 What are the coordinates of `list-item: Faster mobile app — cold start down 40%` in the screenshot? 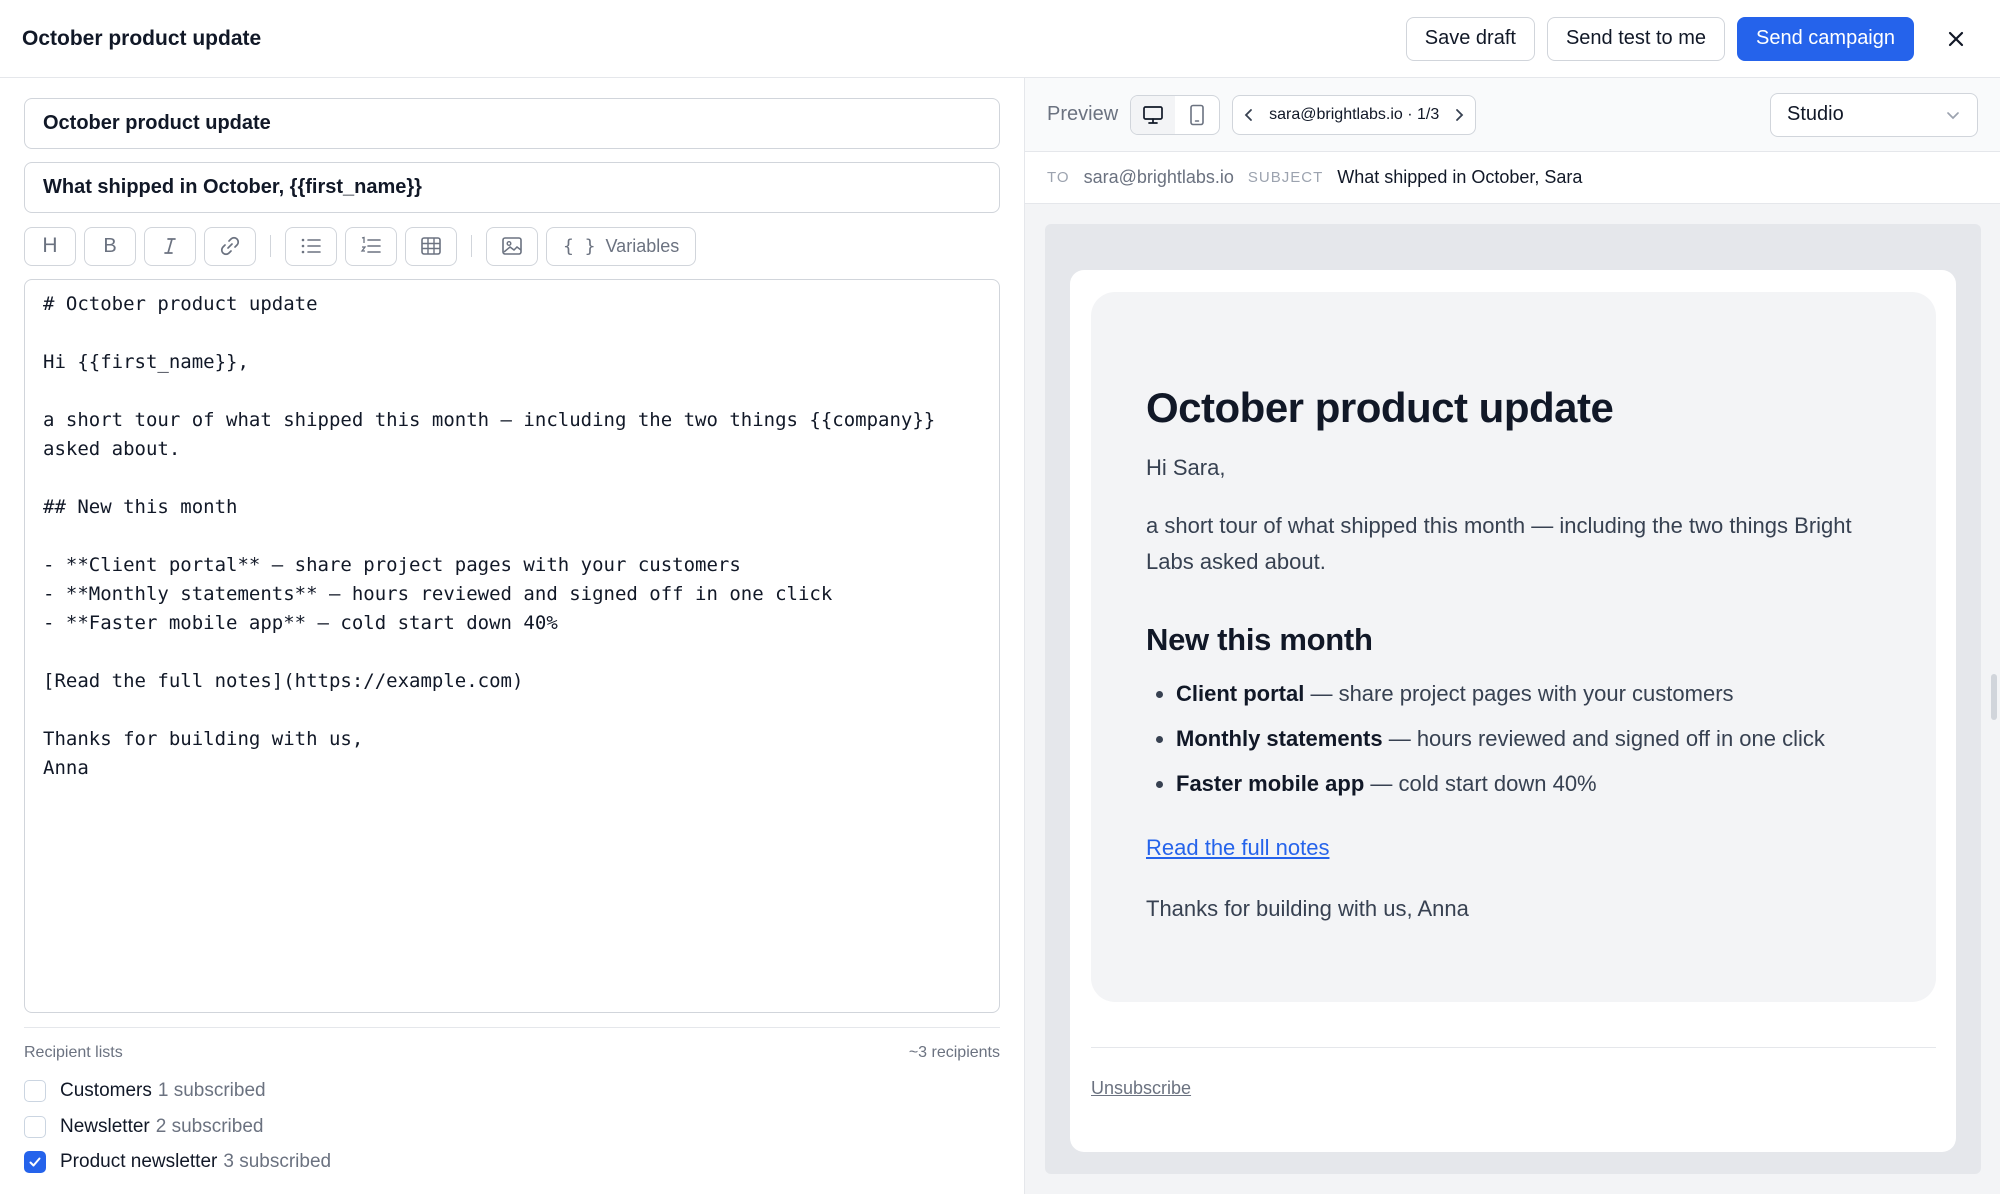 It's located at (1528, 784).